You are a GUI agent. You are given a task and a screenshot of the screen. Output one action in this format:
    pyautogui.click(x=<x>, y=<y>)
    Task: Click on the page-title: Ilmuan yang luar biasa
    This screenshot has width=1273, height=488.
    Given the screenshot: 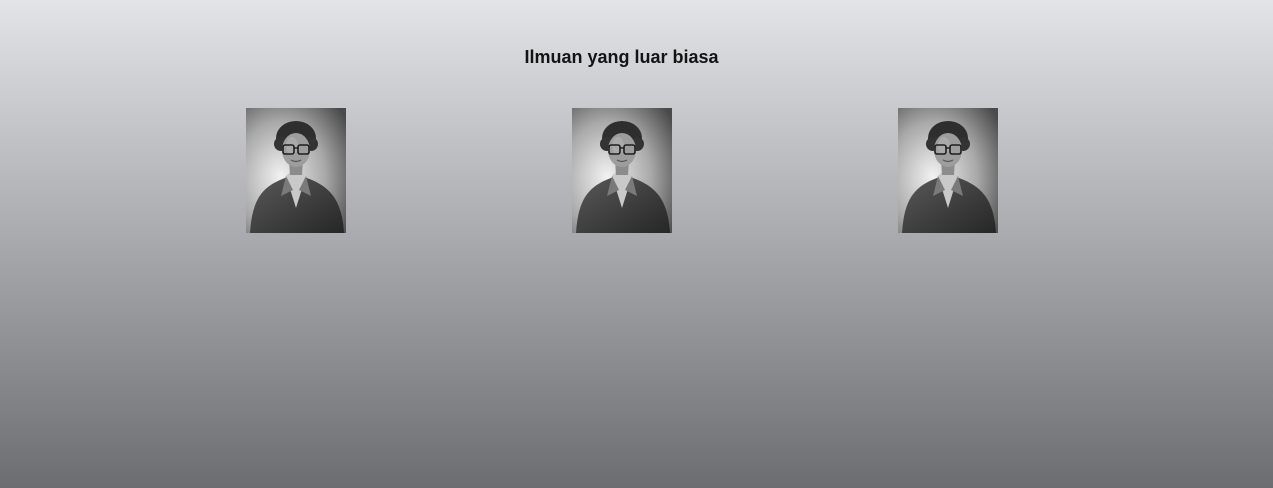 What is the action you would take?
    pyautogui.click(x=621, y=57)
    